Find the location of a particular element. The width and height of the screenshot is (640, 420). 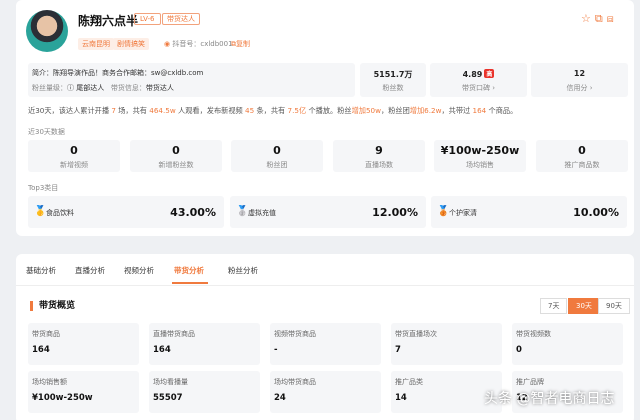

range-90d: 90天 is located at coordinates (614, 306).